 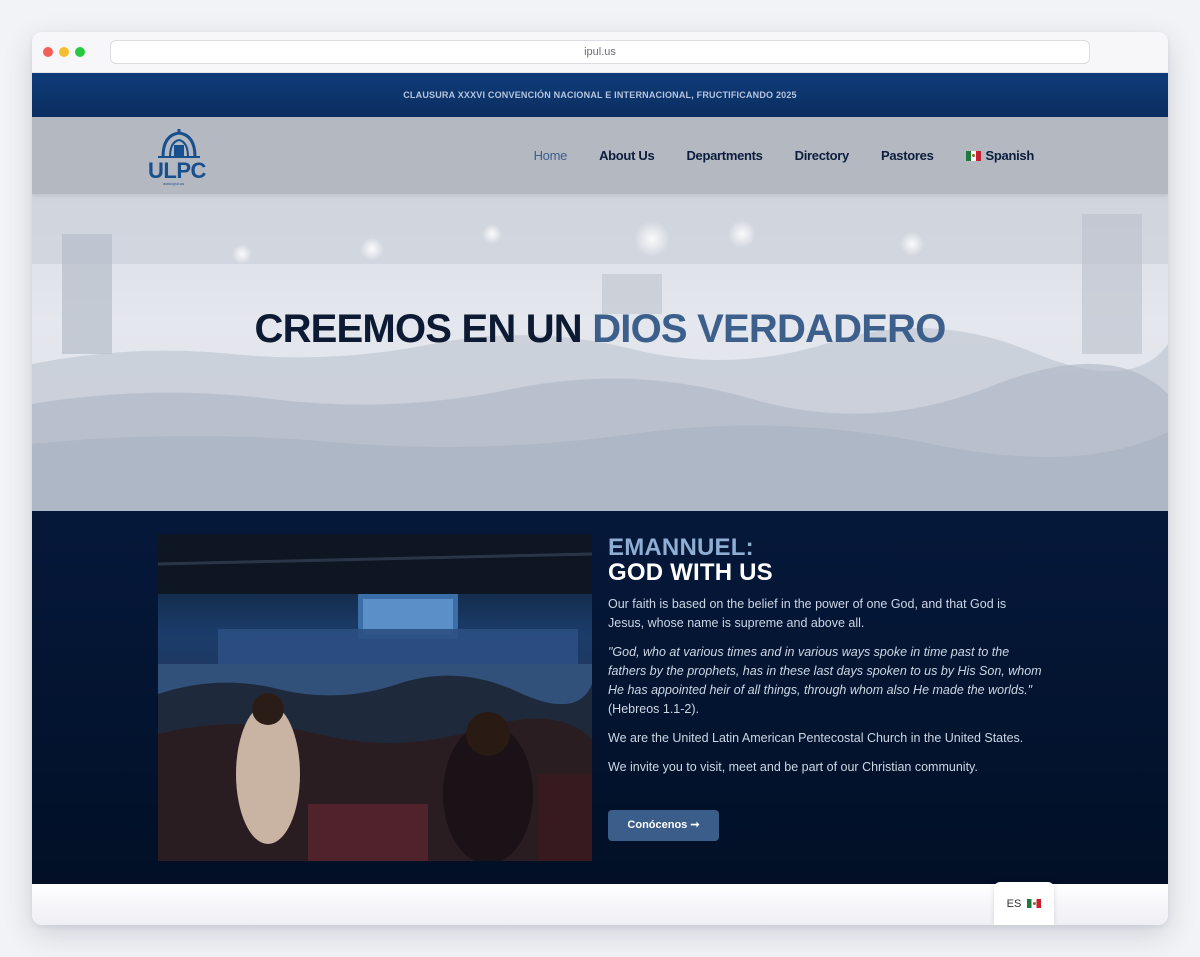 I want to click on scripture-reference: (Hebreos 1.1-2)., so click(x=654, y=709).